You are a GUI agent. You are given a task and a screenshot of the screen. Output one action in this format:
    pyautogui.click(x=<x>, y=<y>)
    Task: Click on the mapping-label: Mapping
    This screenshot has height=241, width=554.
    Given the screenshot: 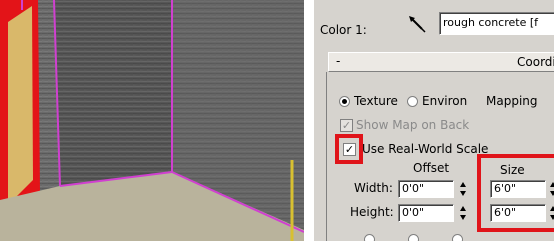 What is the action you would take?
    pyautogui.click(x=512, y=101)
    